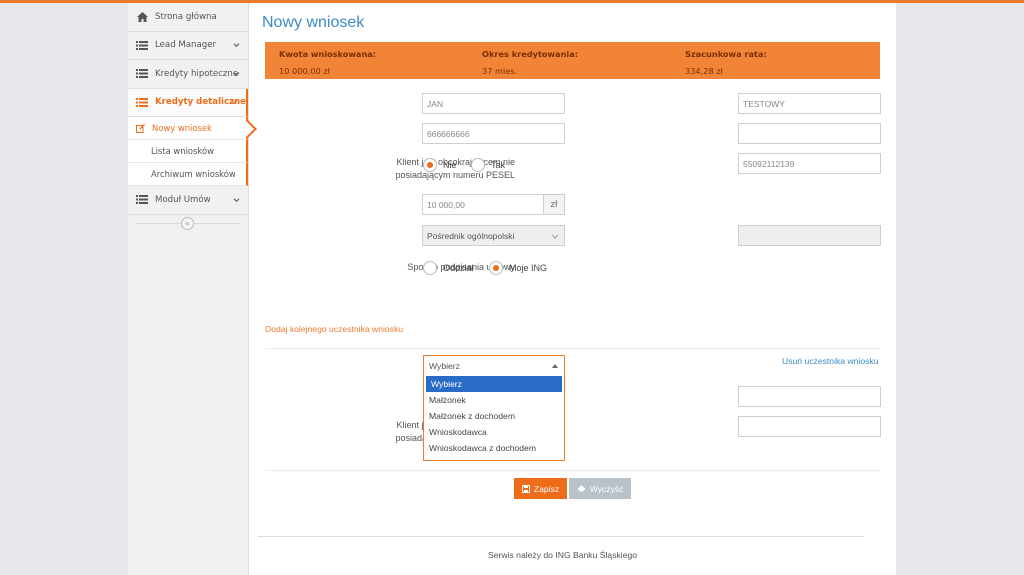 The image size is (1024, 575). I want to click on mobile-field: 666666666, so click(493, 133).